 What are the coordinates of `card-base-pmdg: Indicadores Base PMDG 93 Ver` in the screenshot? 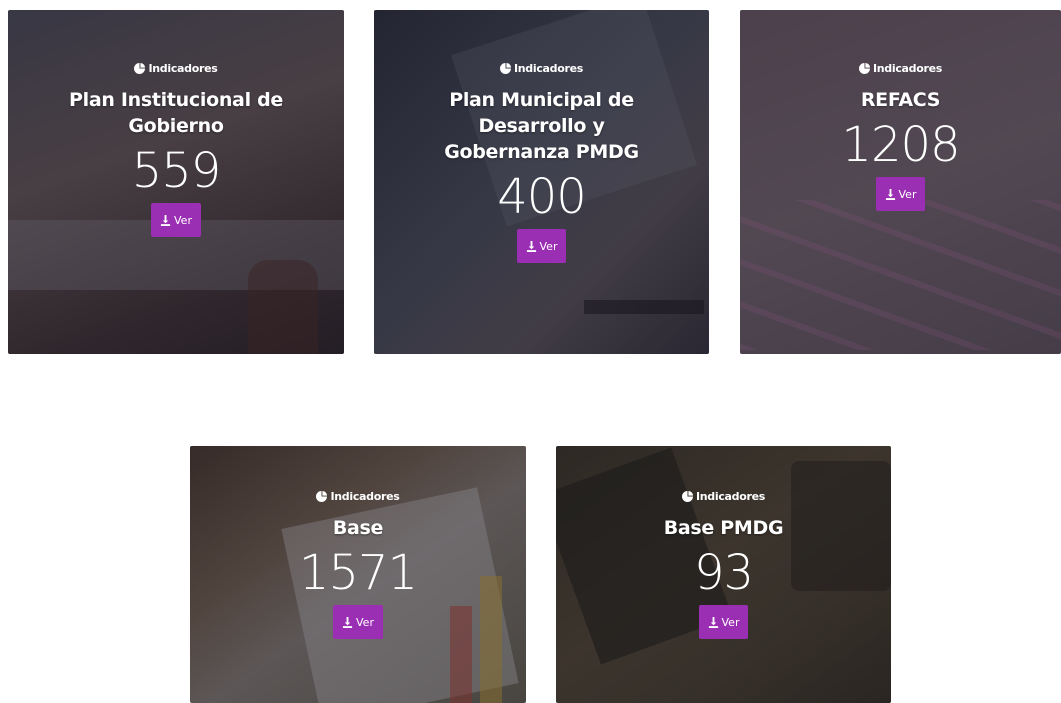 It's located at (723, 574).